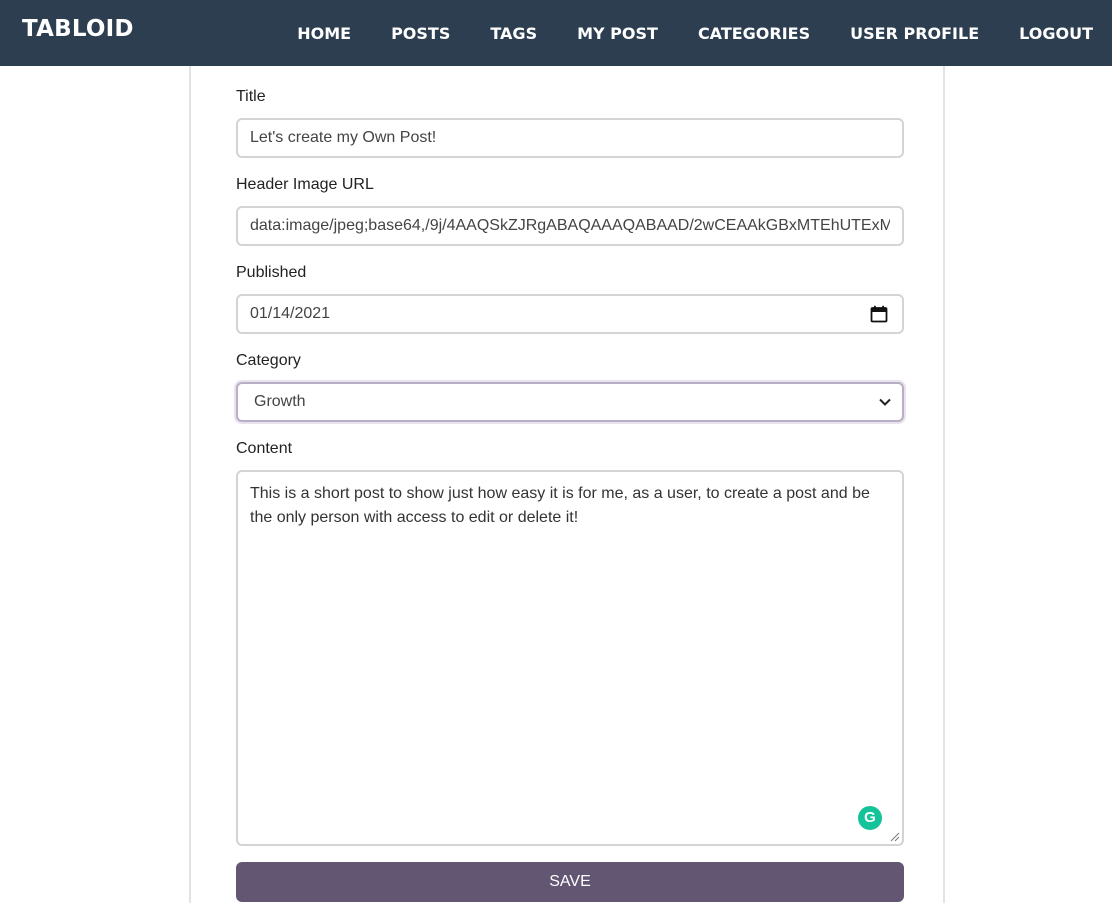  What do you see at coordinates (879, 314) in the screenshot?
I see `calendar-icon` at bounding box center [879, 314].